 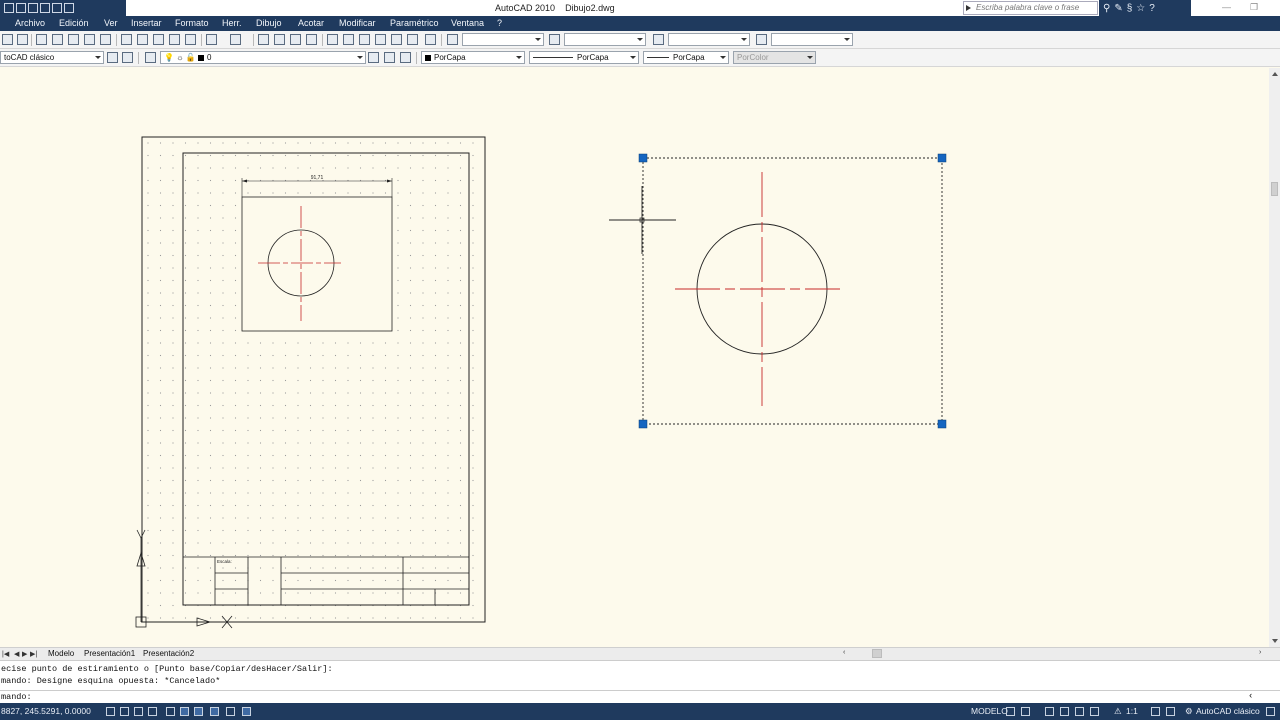 What do you see at coordinates (138, 711) in the screenshot?
I see `grid-display-icon` at bounding box center [138, 711].